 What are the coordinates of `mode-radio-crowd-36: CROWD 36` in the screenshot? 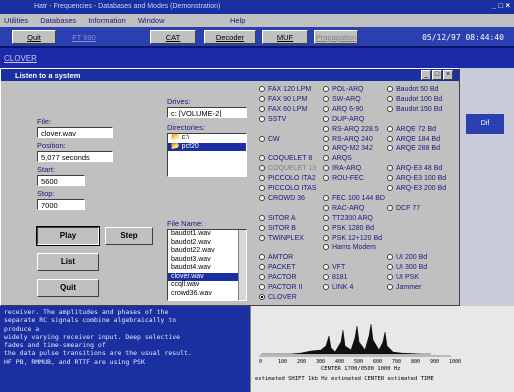 It's located at (282, 198).